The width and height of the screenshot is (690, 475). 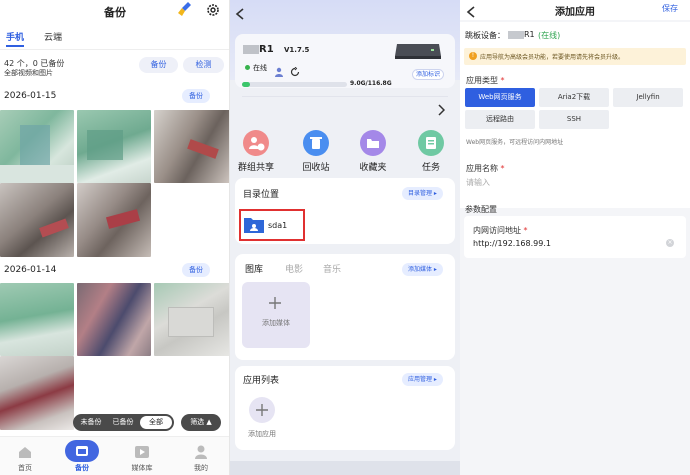 What do you see at coordinates (516, 35) in the screenshot?
I see `device-redaction` at bounding box center [516, 35].